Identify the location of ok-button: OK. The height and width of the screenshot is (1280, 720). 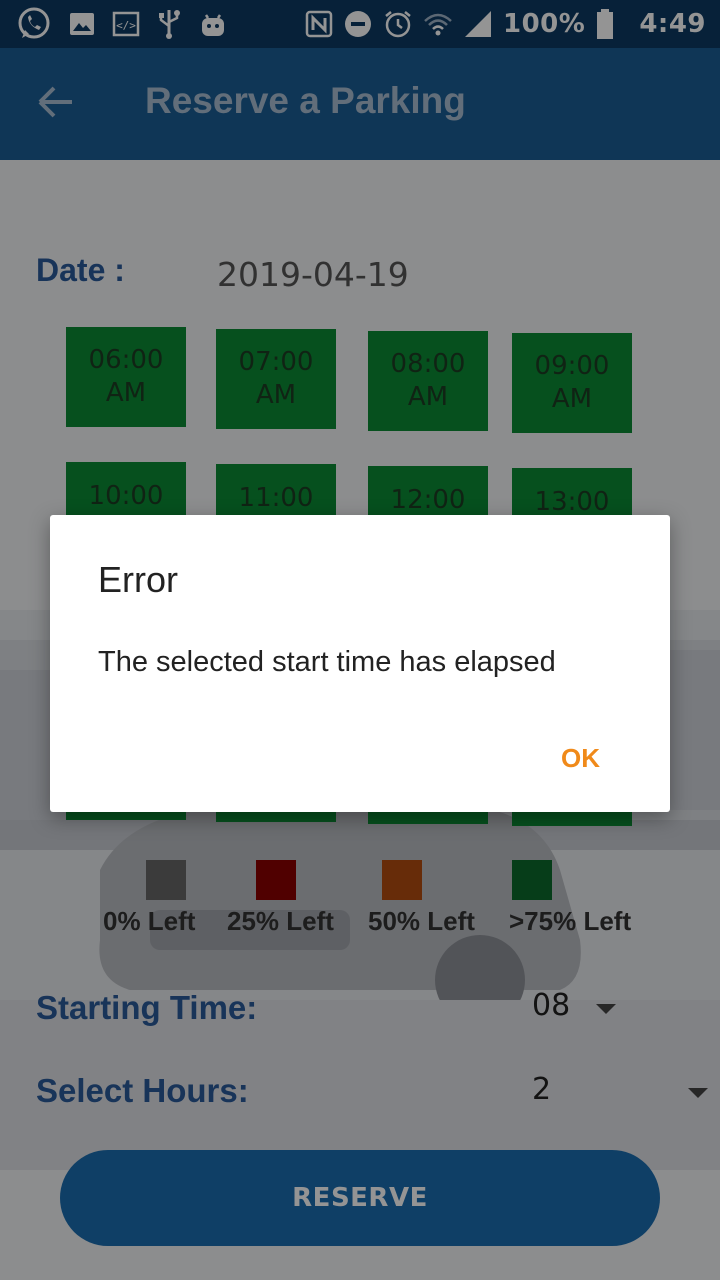
(580, 758).